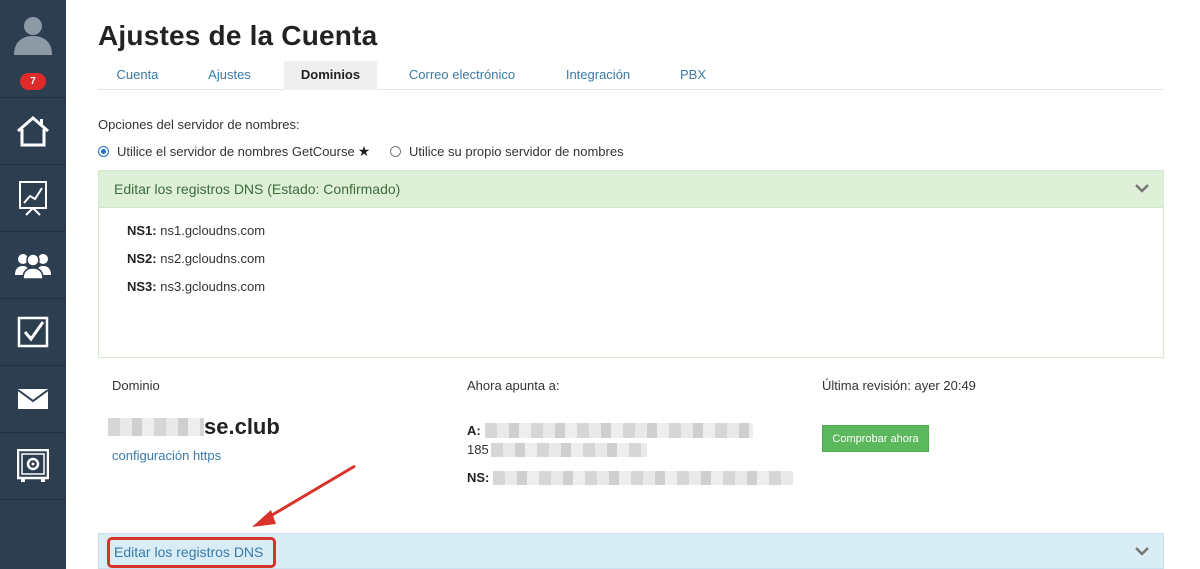 The height and width of the screenshot is (569, 1200). What do you see at coordinates (166, 455) in the screenshot?
I see `https-config-link: configuración https` at bounding box center [166, 455].